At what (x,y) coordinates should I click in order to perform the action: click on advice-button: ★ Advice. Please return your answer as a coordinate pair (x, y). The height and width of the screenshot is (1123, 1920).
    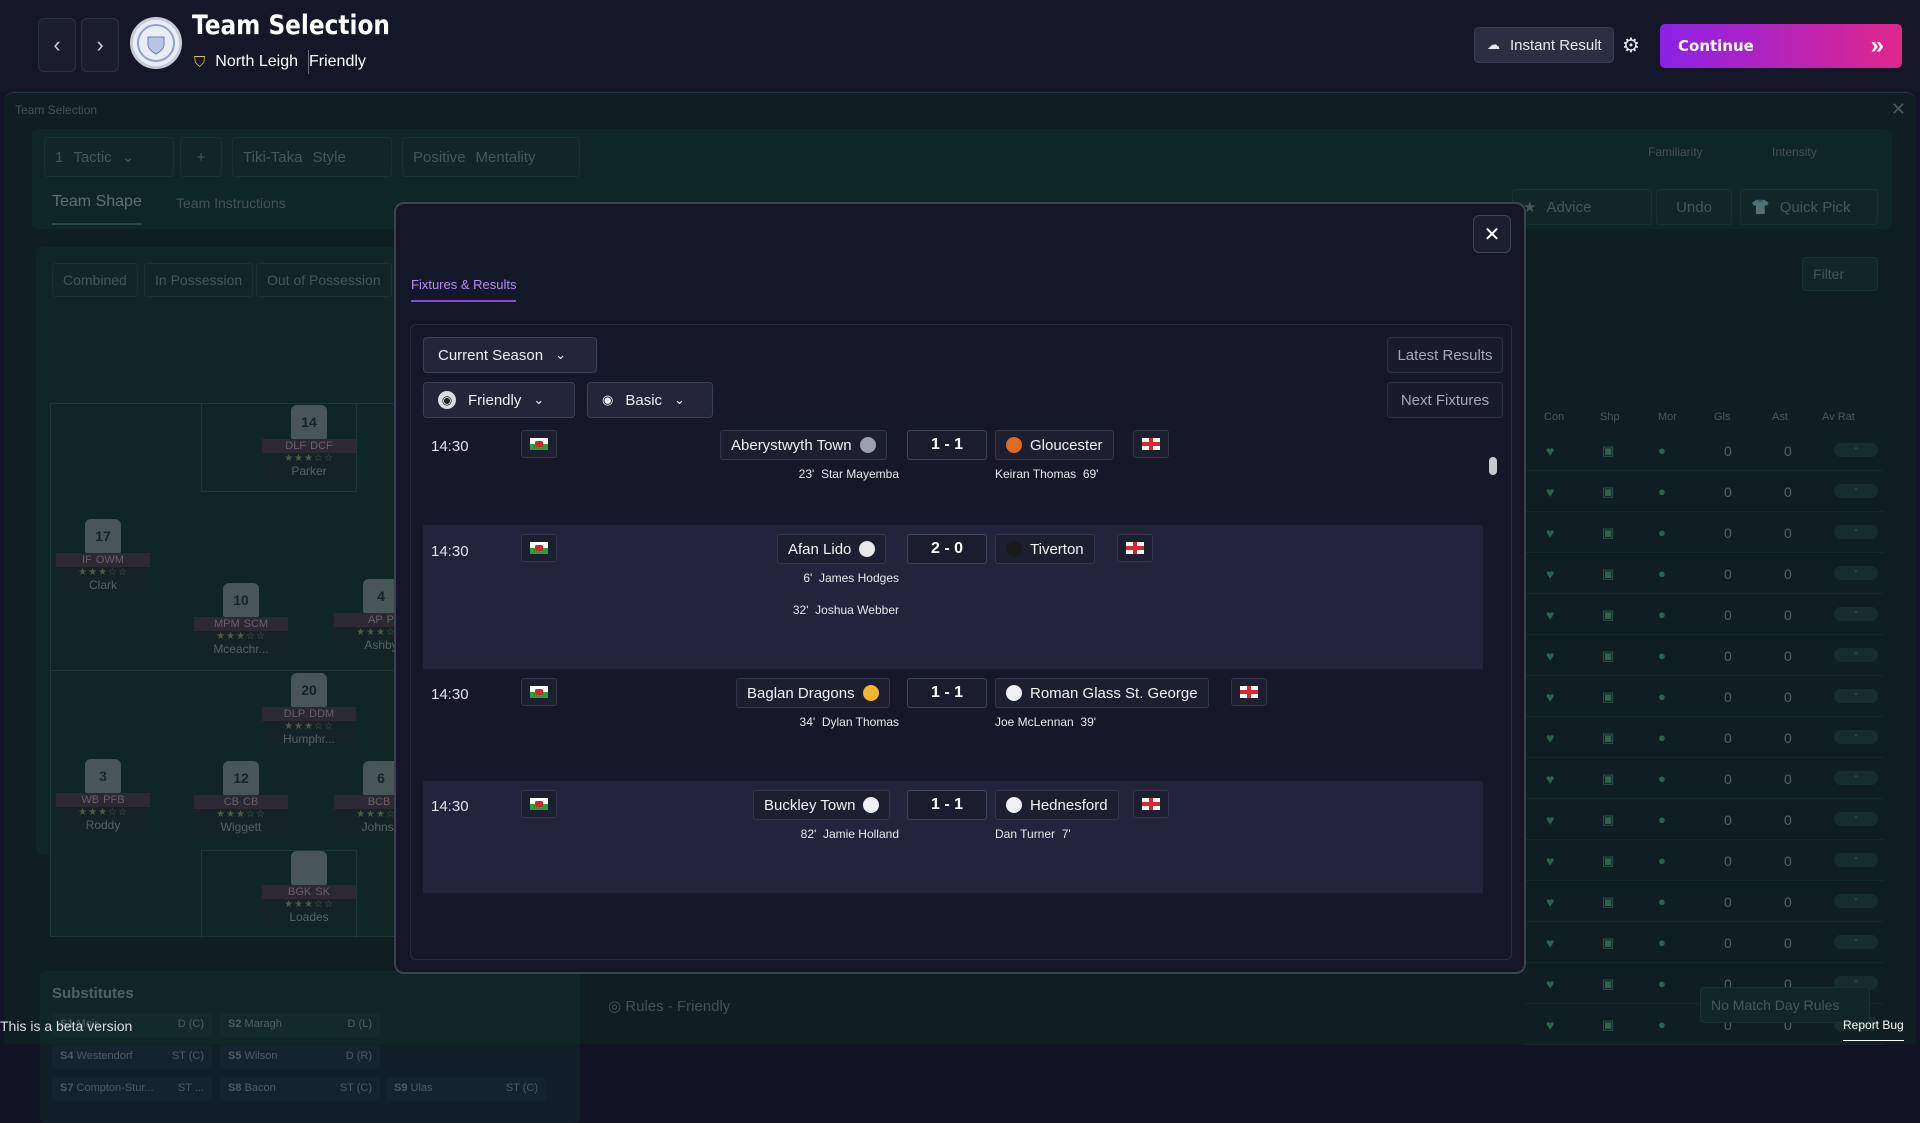
    Looking at the image, I should click on (1582, 207).